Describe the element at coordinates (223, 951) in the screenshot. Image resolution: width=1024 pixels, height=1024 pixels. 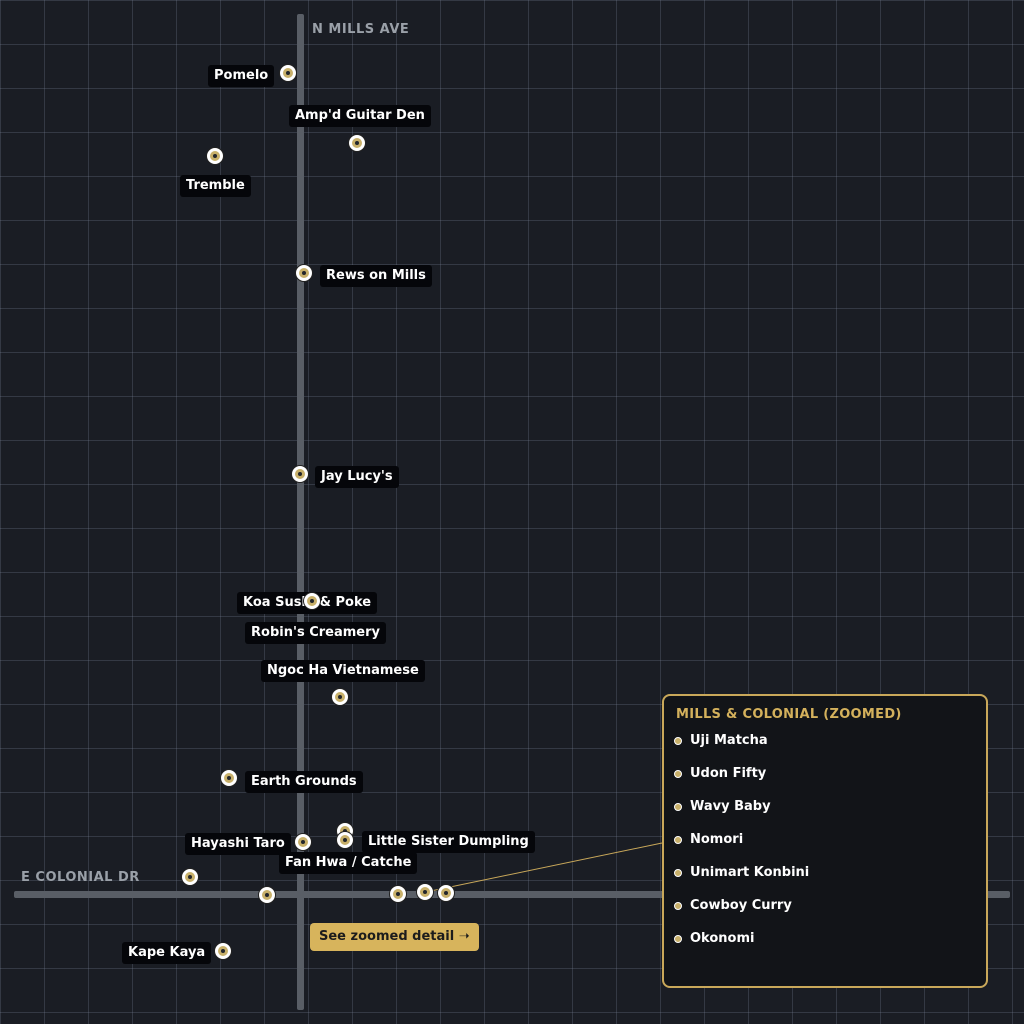
I see `map-pin-kape-kaya` at that location.